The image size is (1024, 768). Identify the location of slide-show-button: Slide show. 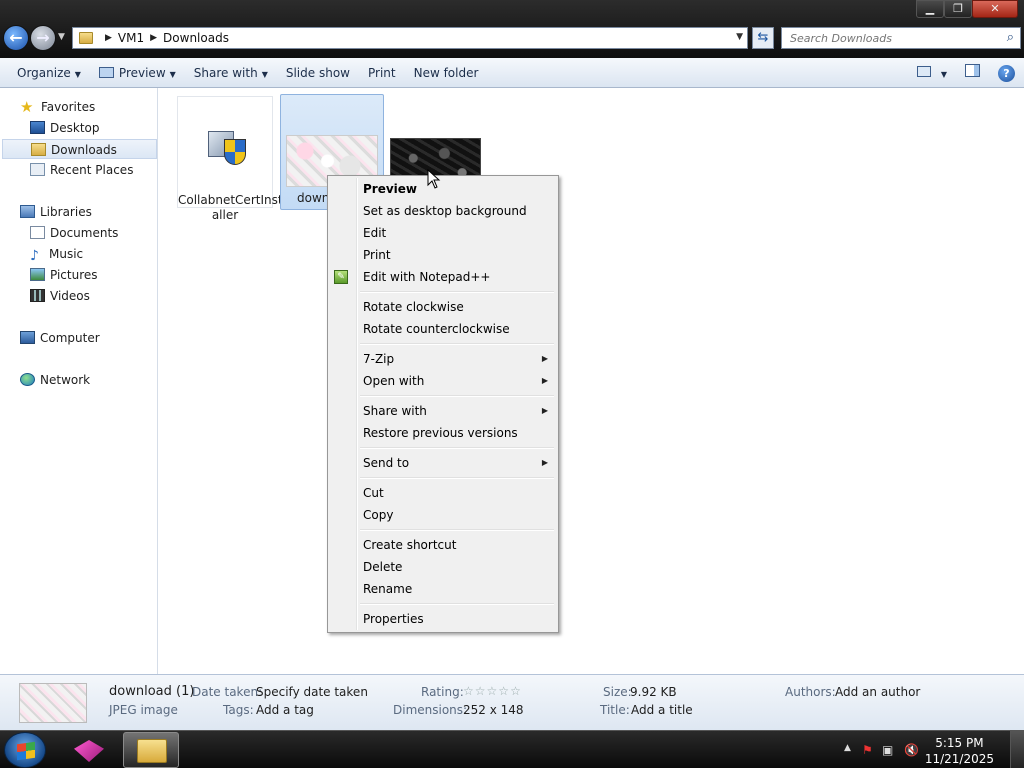
(318, 73).